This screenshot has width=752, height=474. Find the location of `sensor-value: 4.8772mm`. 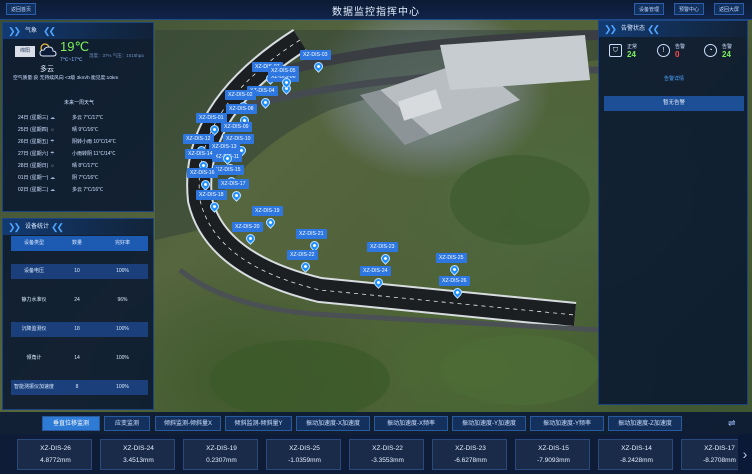

sensor-value: 4.8772mm is located at coordinates (55, 460).